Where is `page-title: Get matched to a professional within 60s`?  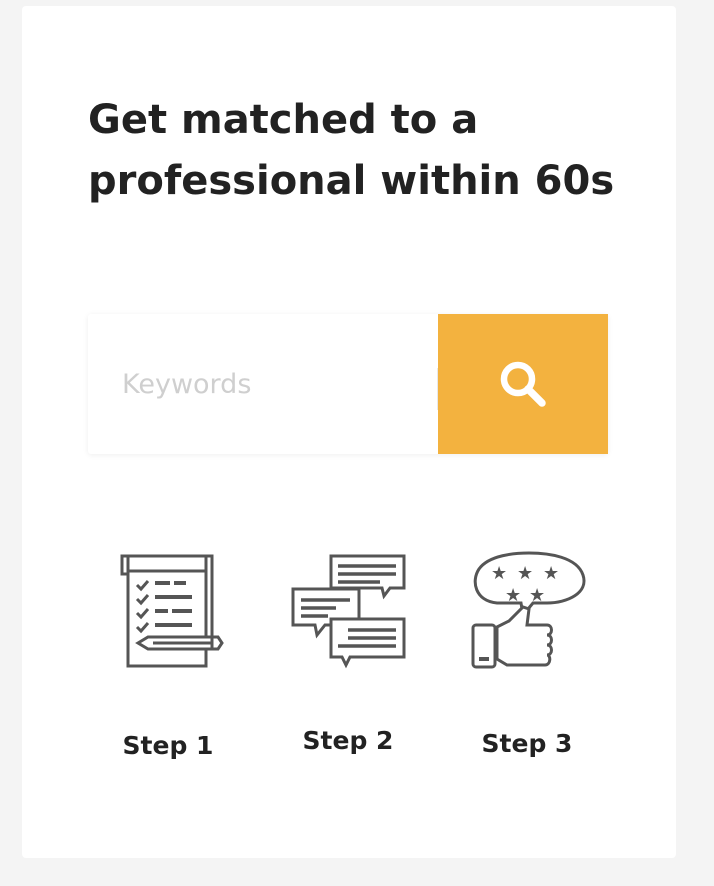
page-title: Get matched to a professional within 60s is located at coordinates (358, 151).